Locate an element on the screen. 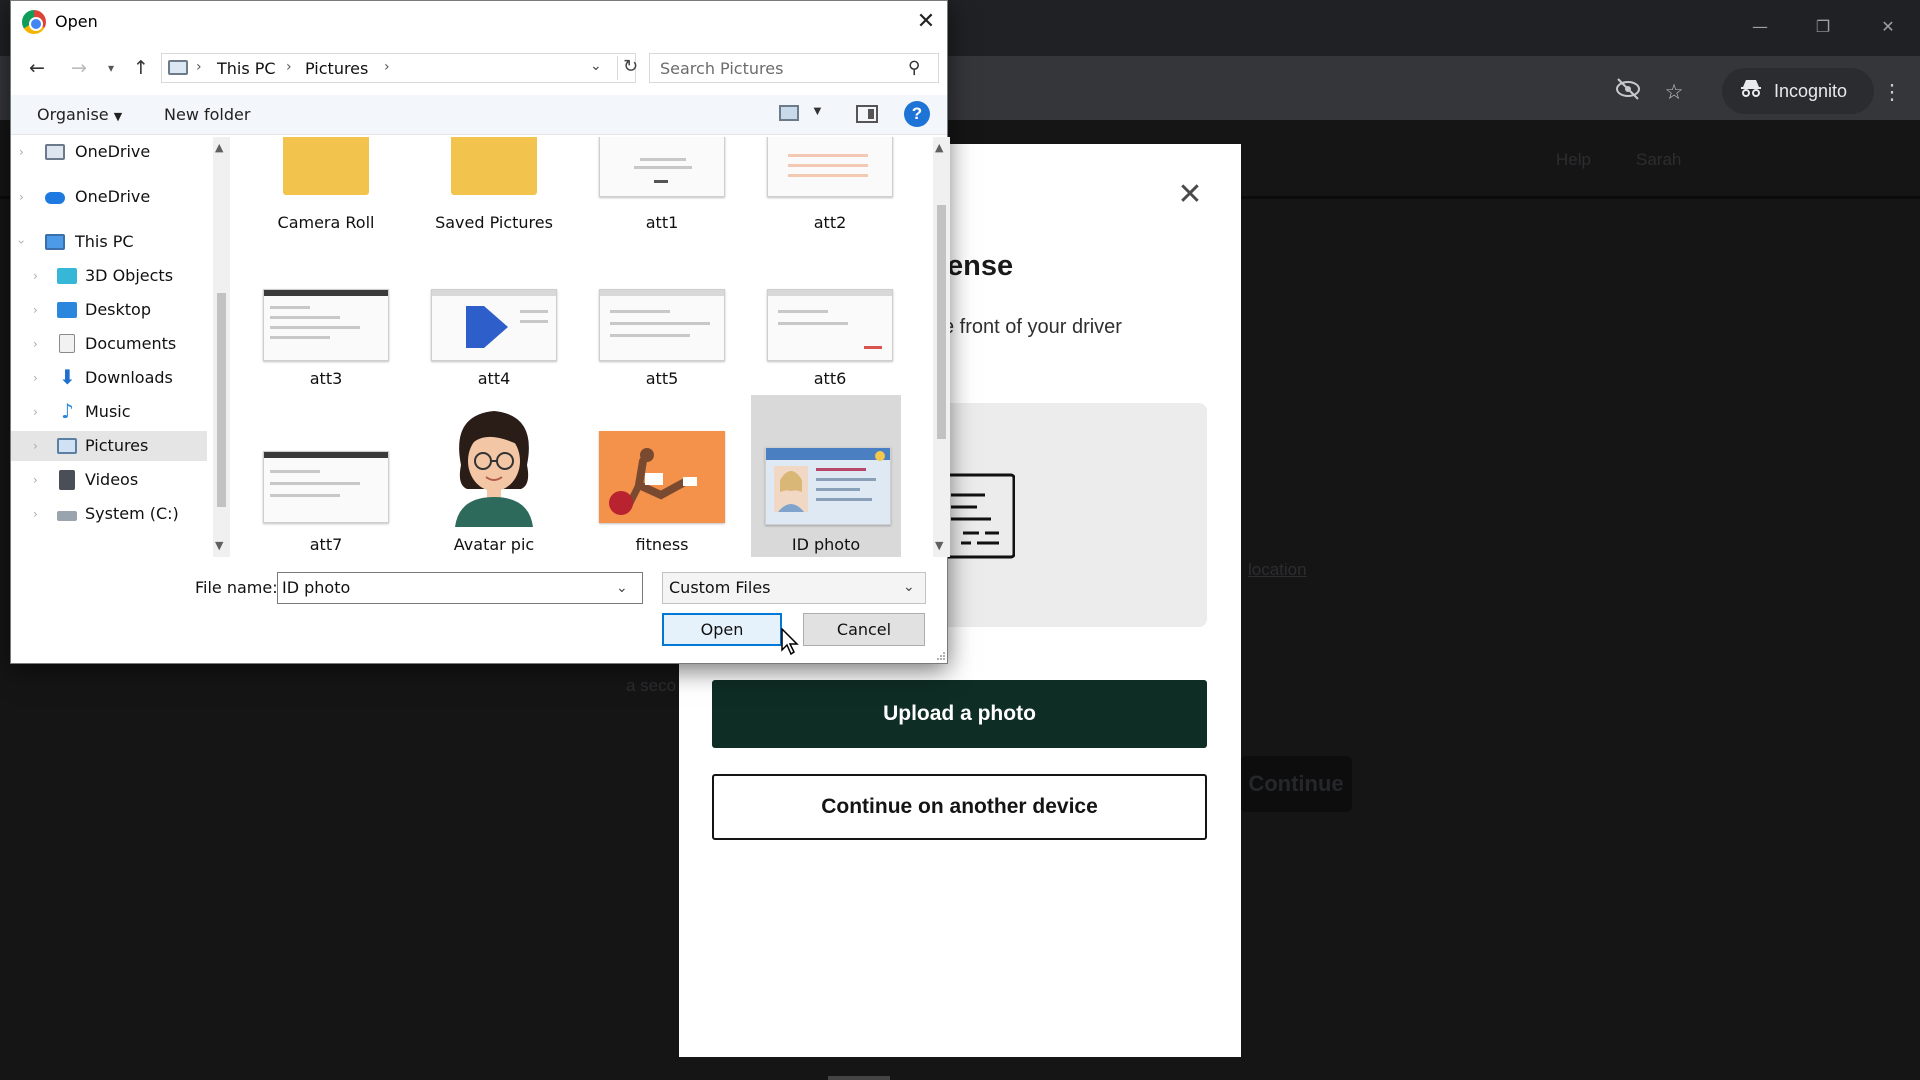 The height and width of the screenshot is (1080, 1920). nav-item-onedrive-cloud: › OneDrive is located at coordinates (109, 197).